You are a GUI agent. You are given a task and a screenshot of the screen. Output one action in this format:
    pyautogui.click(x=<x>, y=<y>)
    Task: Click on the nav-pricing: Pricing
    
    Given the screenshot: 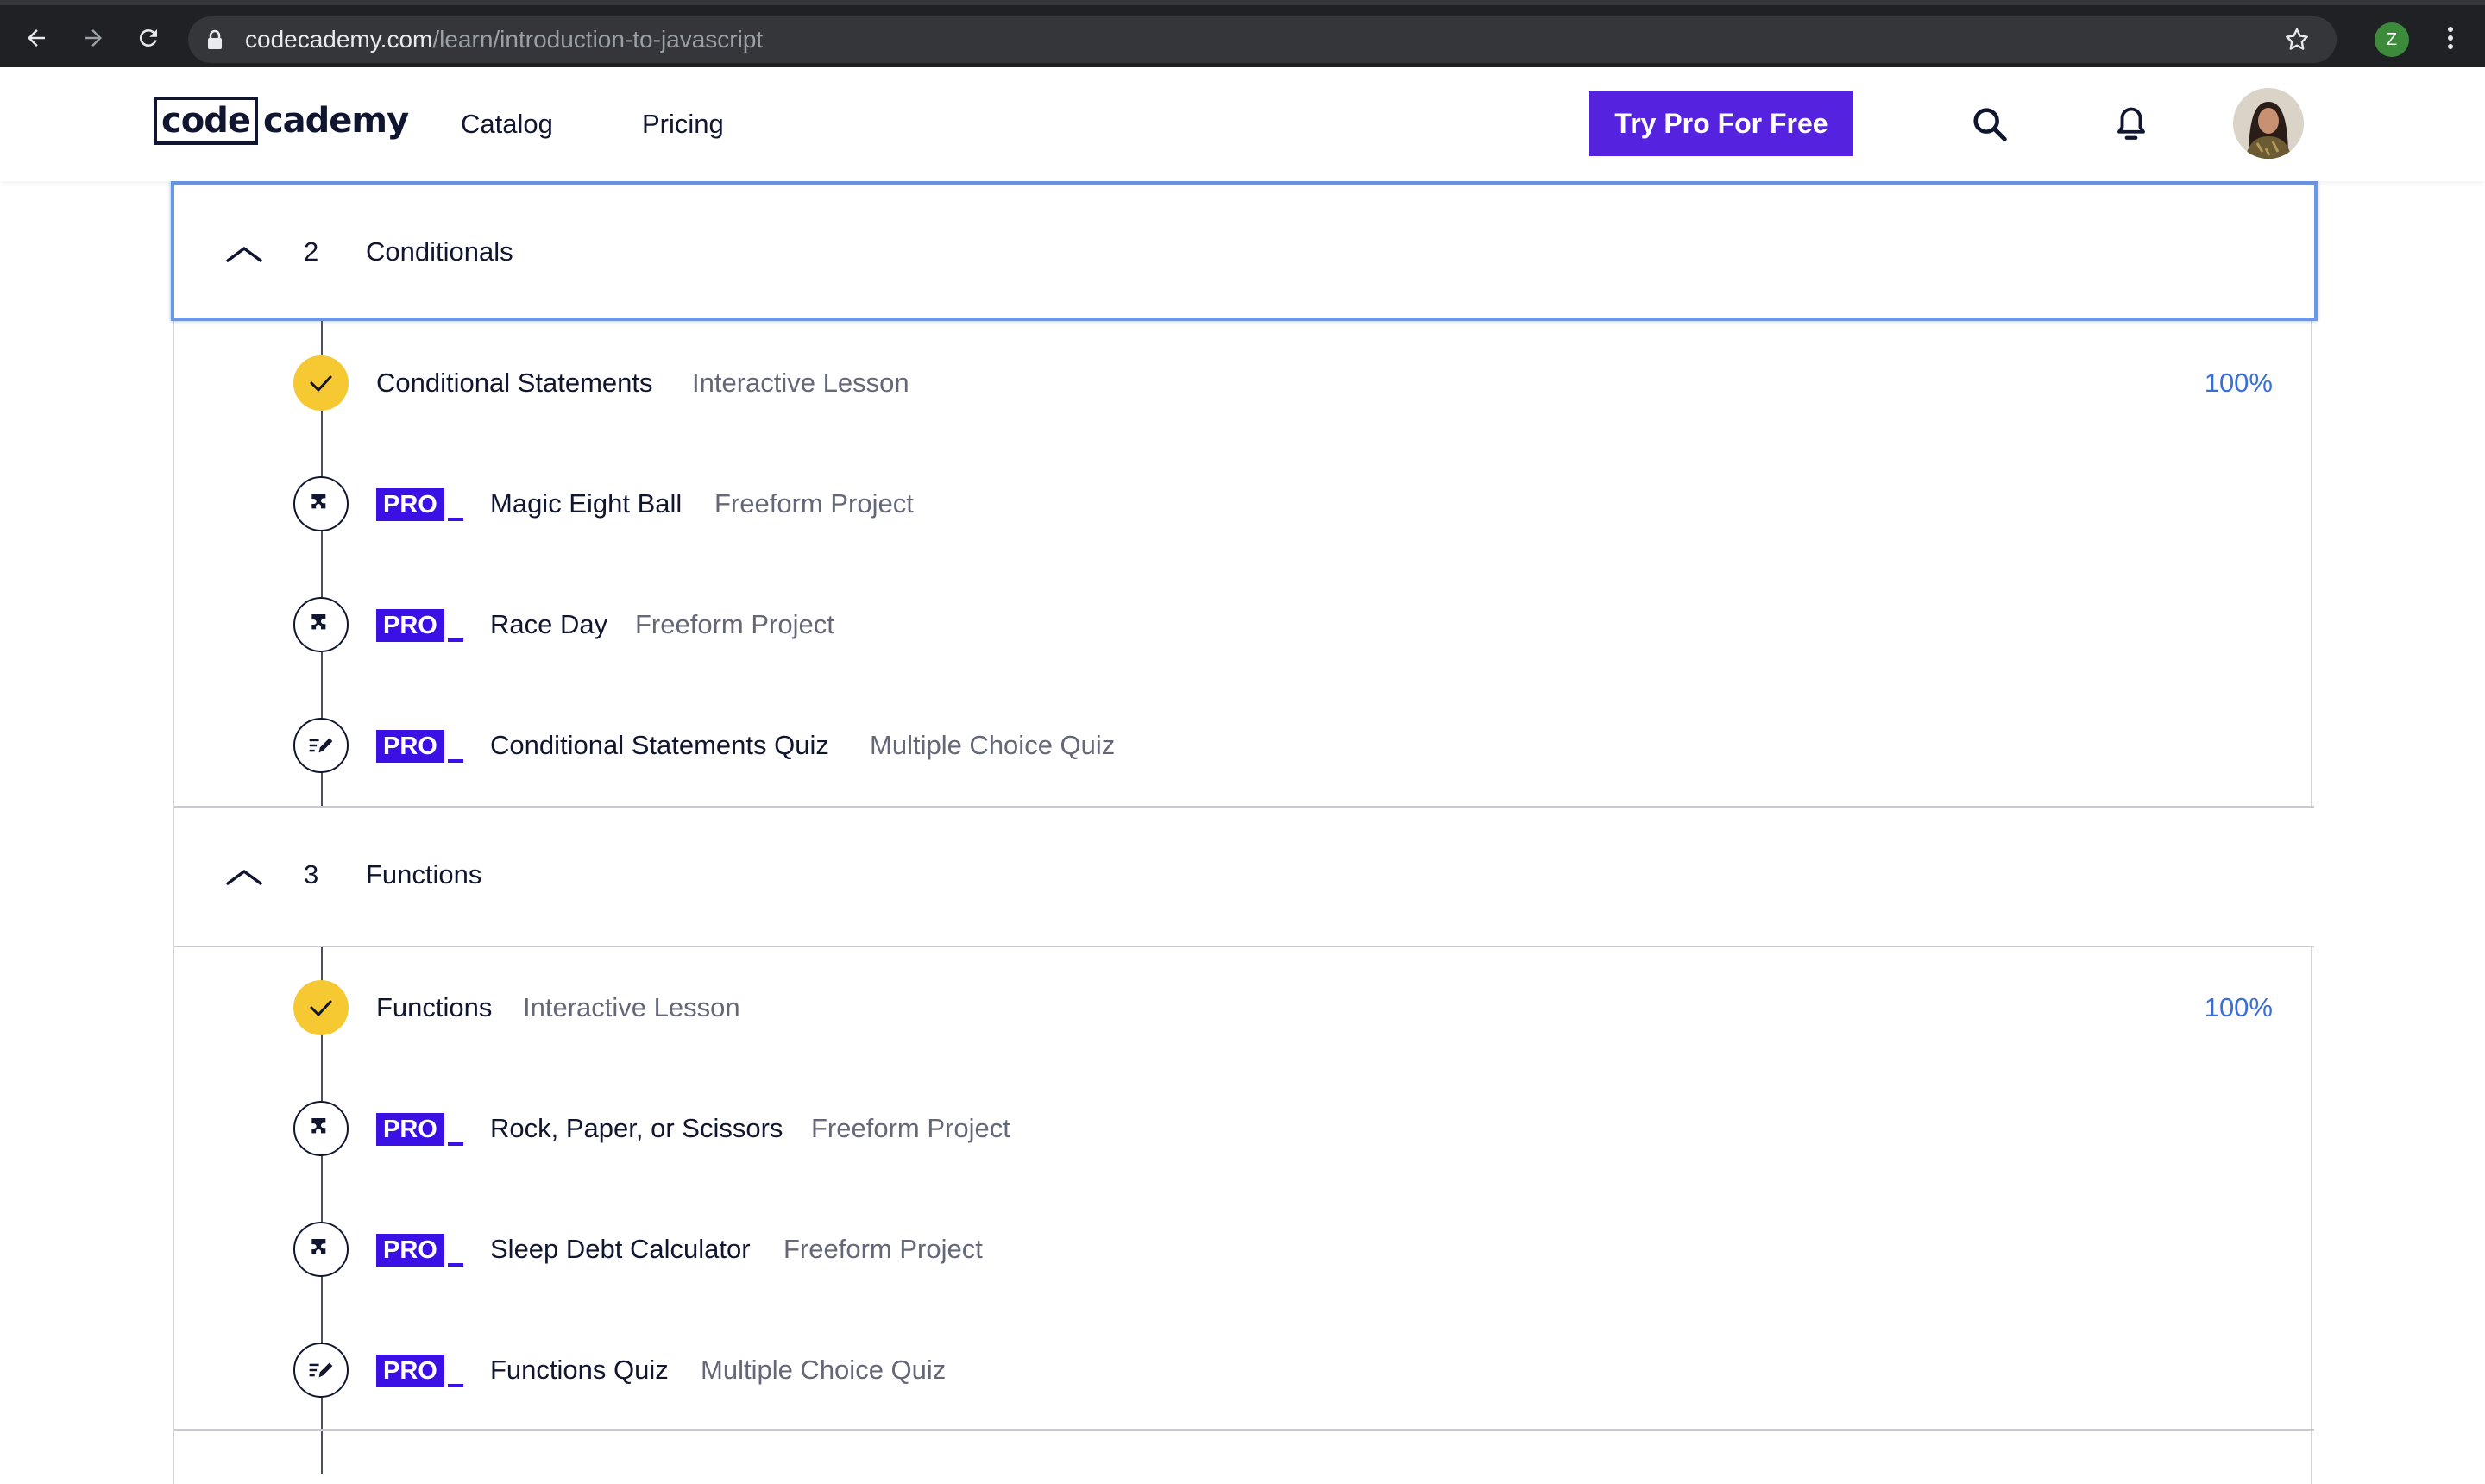 What is the action you would take?
    pyautogui.click(x=683, y=125)
    